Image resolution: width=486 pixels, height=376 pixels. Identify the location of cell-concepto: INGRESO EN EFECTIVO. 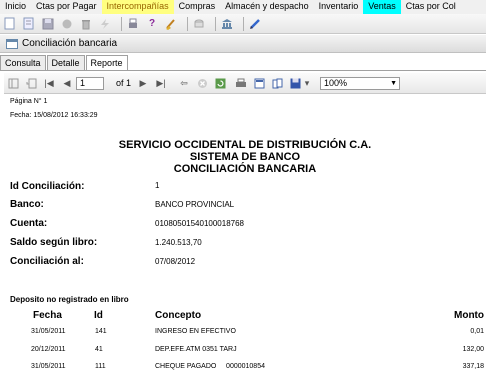
(195, 331).